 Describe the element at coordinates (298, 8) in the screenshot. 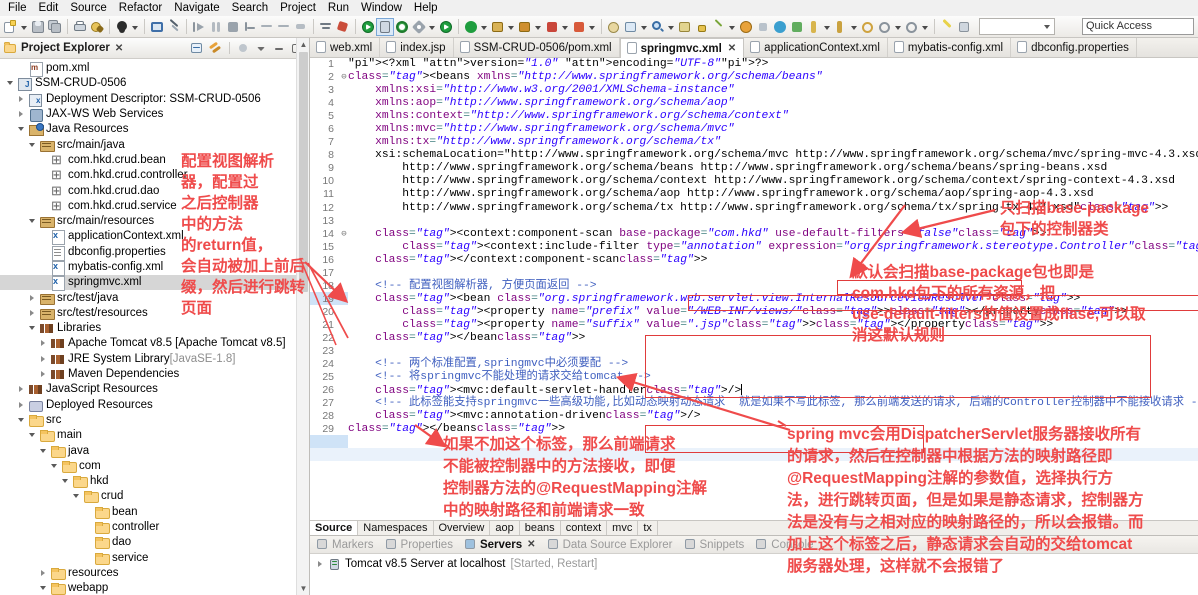

I see `menu-item-project: Project` at that location.